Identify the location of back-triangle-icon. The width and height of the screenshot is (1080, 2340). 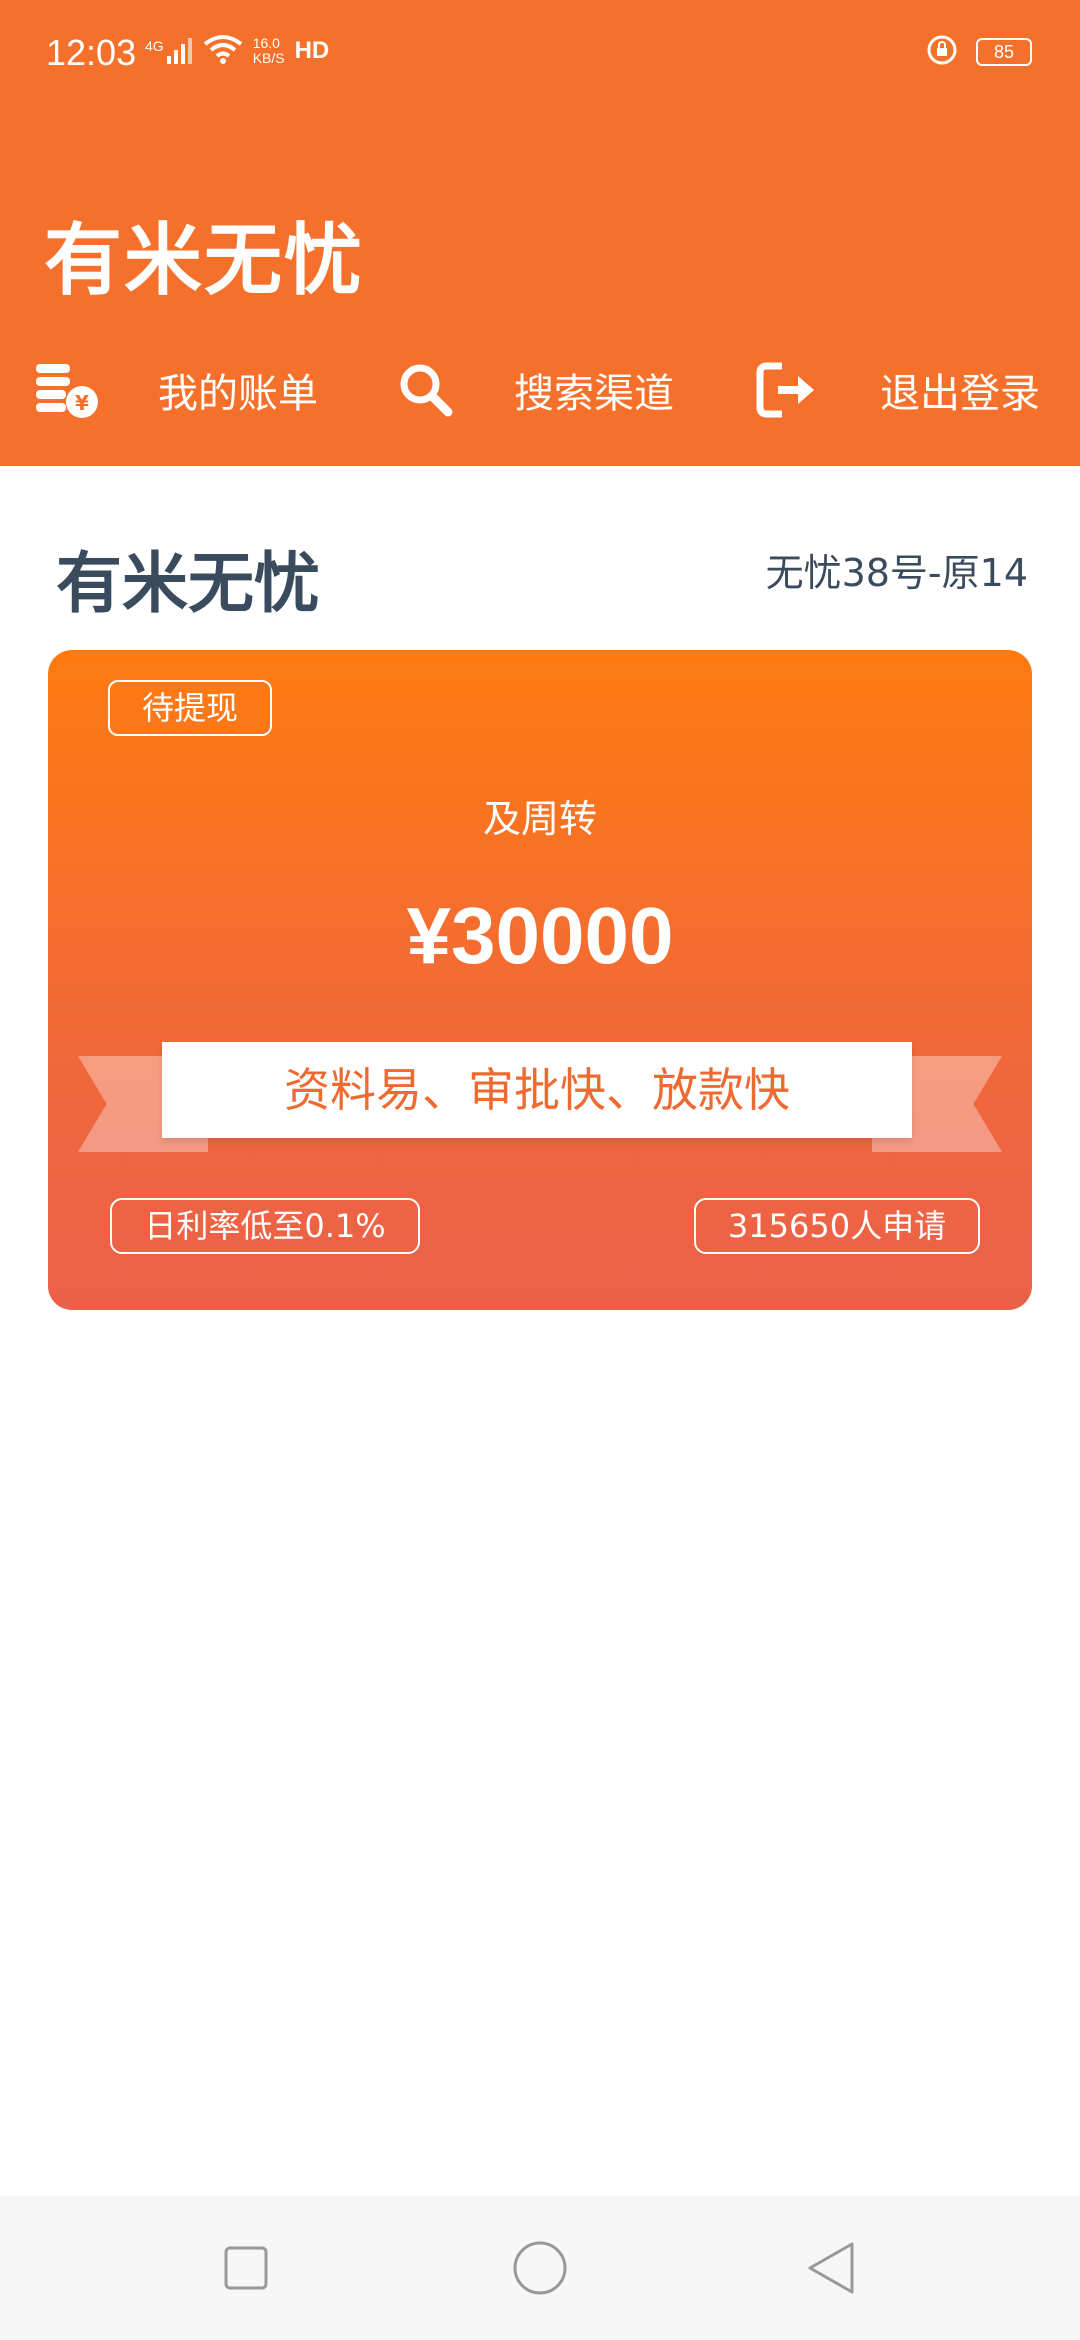
(831, 2268).